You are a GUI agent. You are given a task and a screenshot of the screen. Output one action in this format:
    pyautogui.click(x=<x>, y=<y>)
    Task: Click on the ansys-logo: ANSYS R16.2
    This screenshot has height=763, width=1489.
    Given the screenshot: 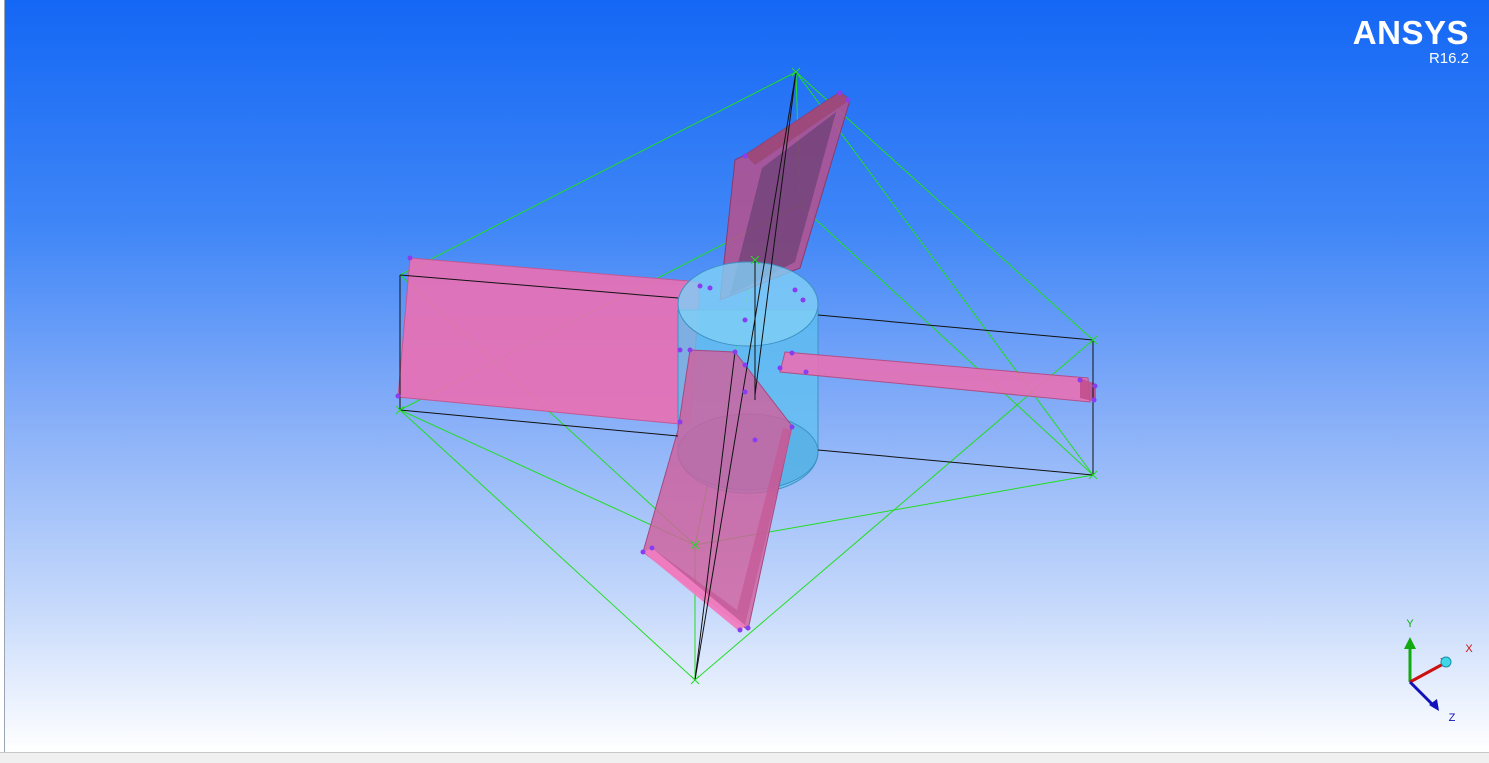 What is the action you would take?
    pyautogui.click(x=1411, y=42)
    